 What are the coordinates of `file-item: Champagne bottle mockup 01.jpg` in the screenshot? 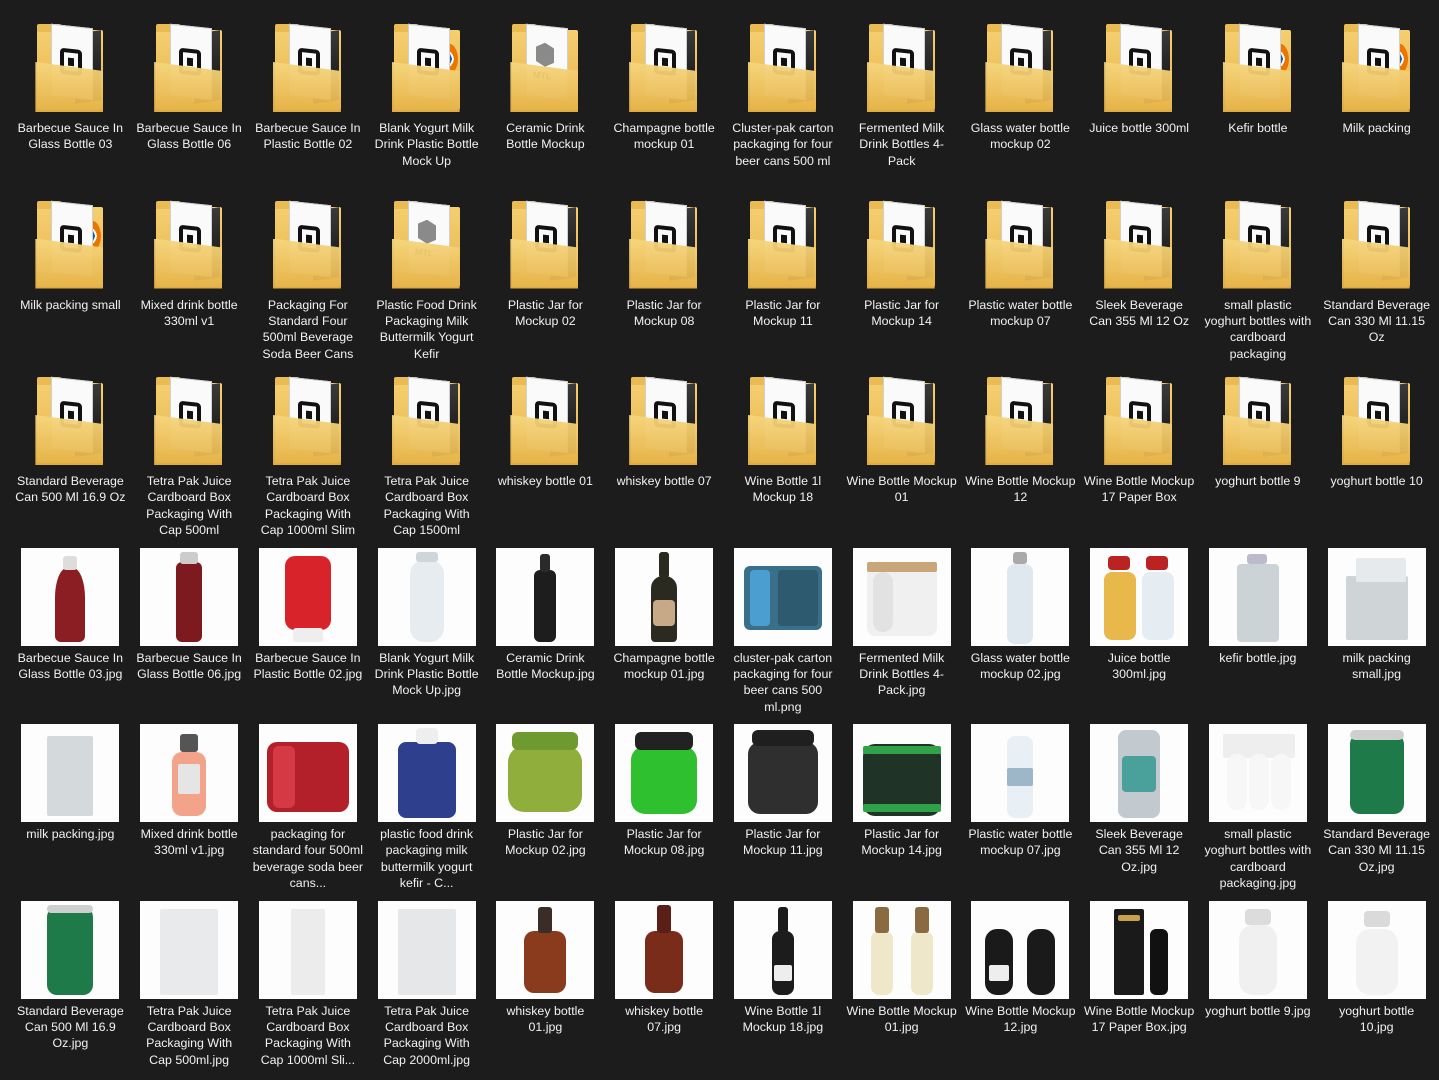 It's located at (664, 636).